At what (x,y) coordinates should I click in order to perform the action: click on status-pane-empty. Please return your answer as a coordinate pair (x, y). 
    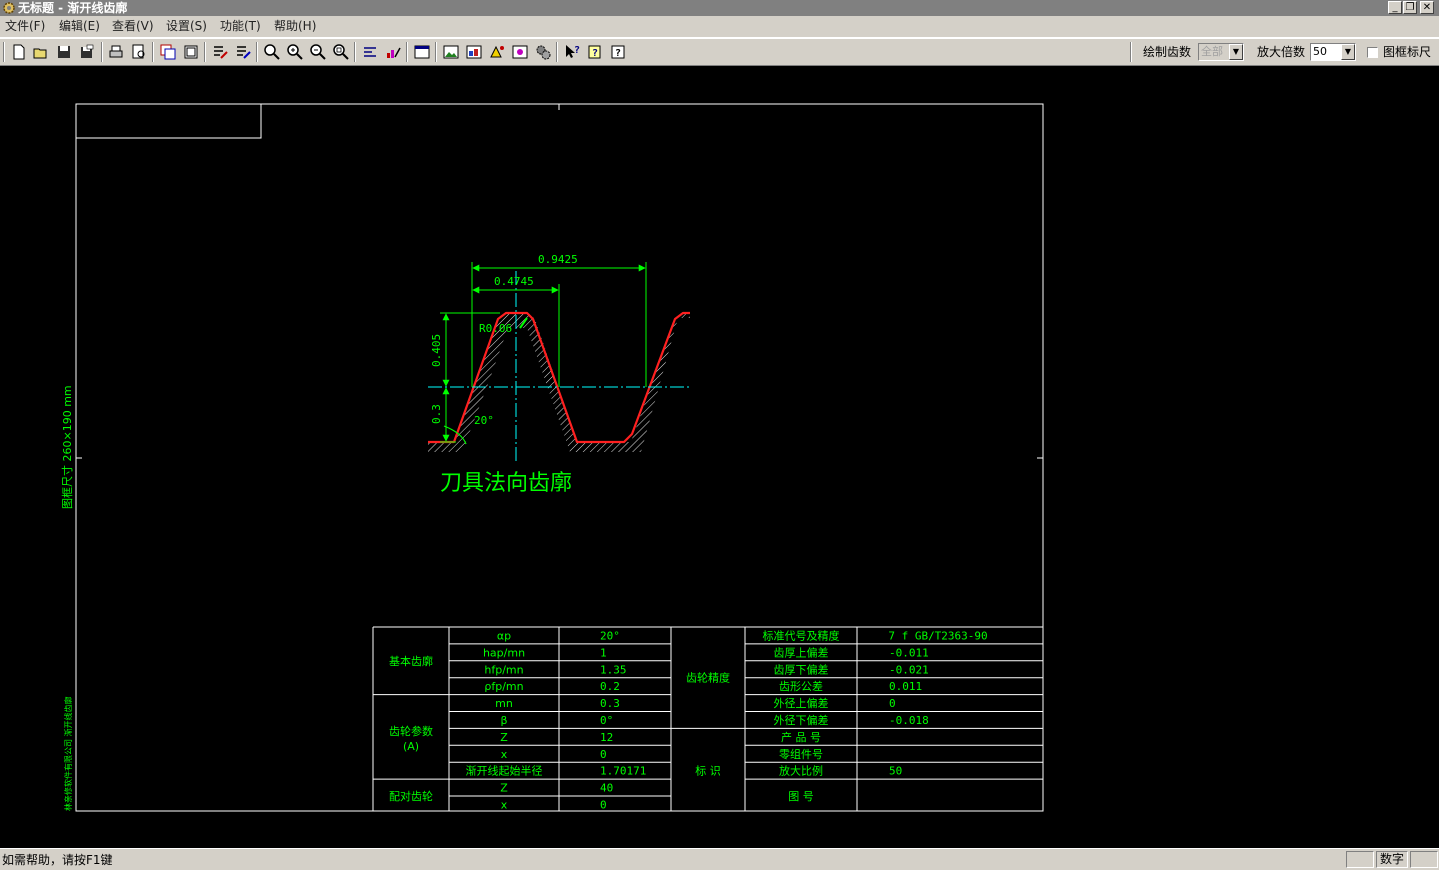
    Looking at the image, I should click on (1360, 859).